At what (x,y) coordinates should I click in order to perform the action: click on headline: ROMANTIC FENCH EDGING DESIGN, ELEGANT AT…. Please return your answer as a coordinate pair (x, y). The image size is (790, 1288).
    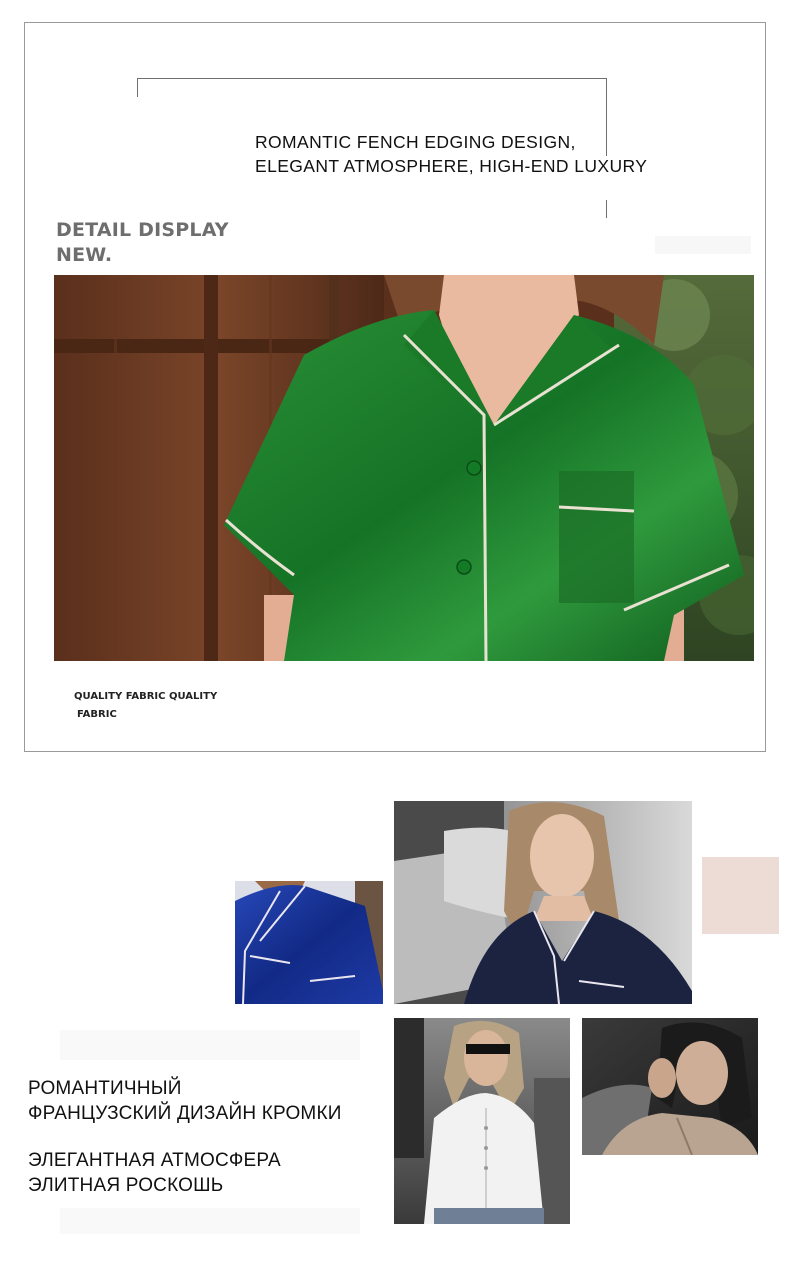
    Looking at the image, I should click on (451, 154).